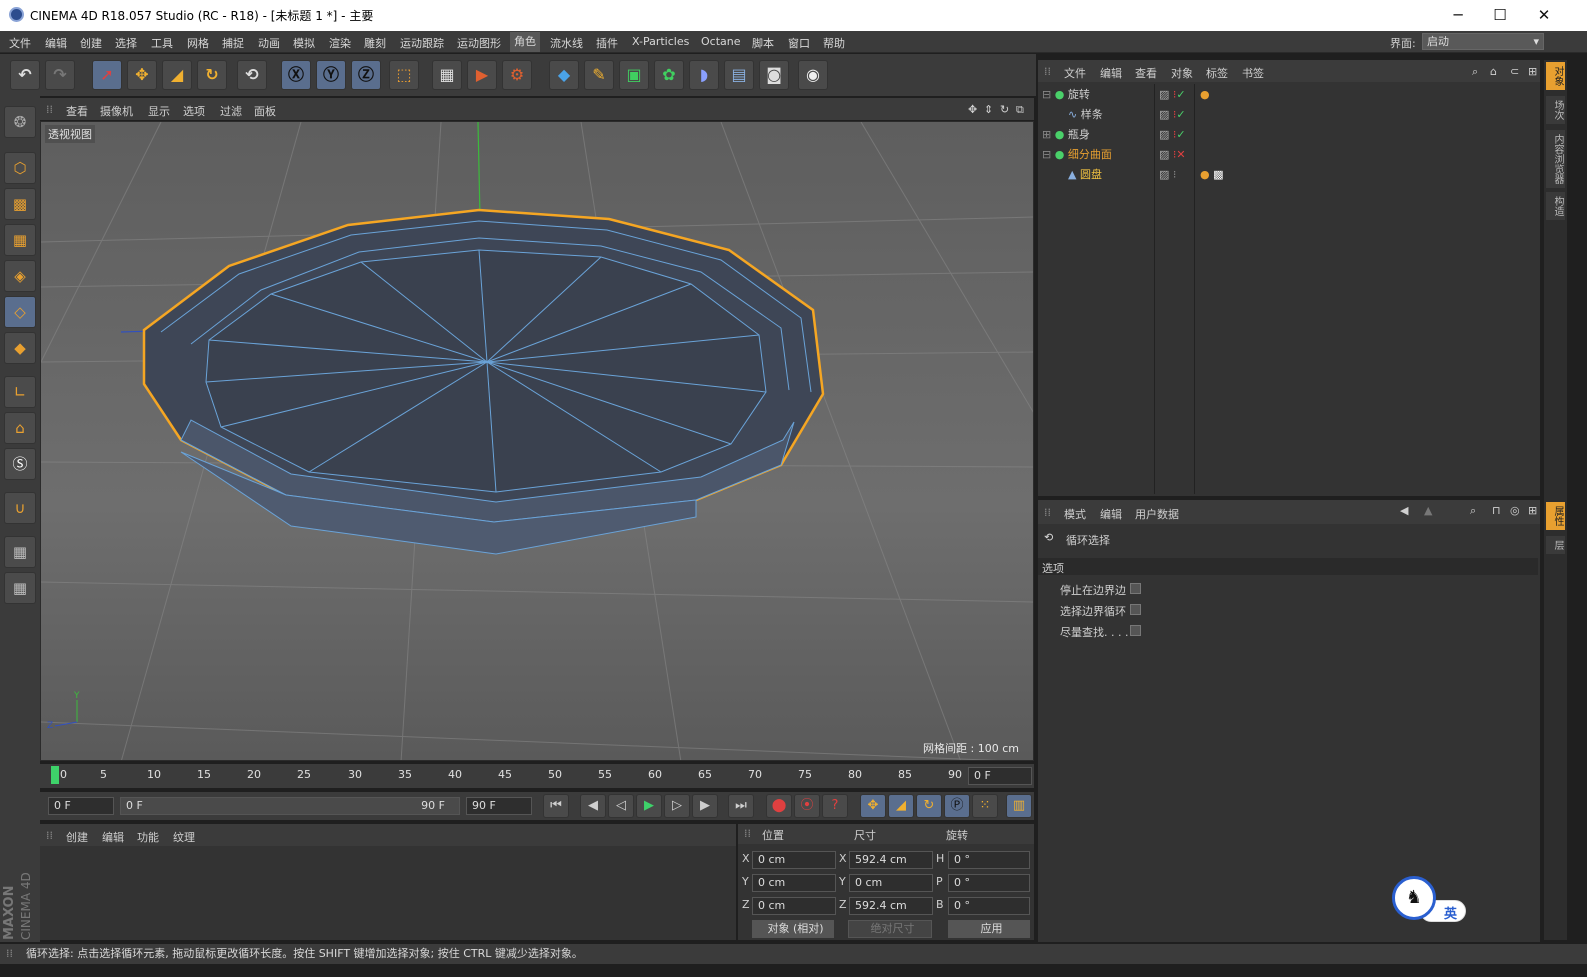 This screenshot has width=1587, height=977. What do you see at coordinates (669, 75) in the screenshot?
I see `cloner-button: ✿` at bounding box center [669, 75].